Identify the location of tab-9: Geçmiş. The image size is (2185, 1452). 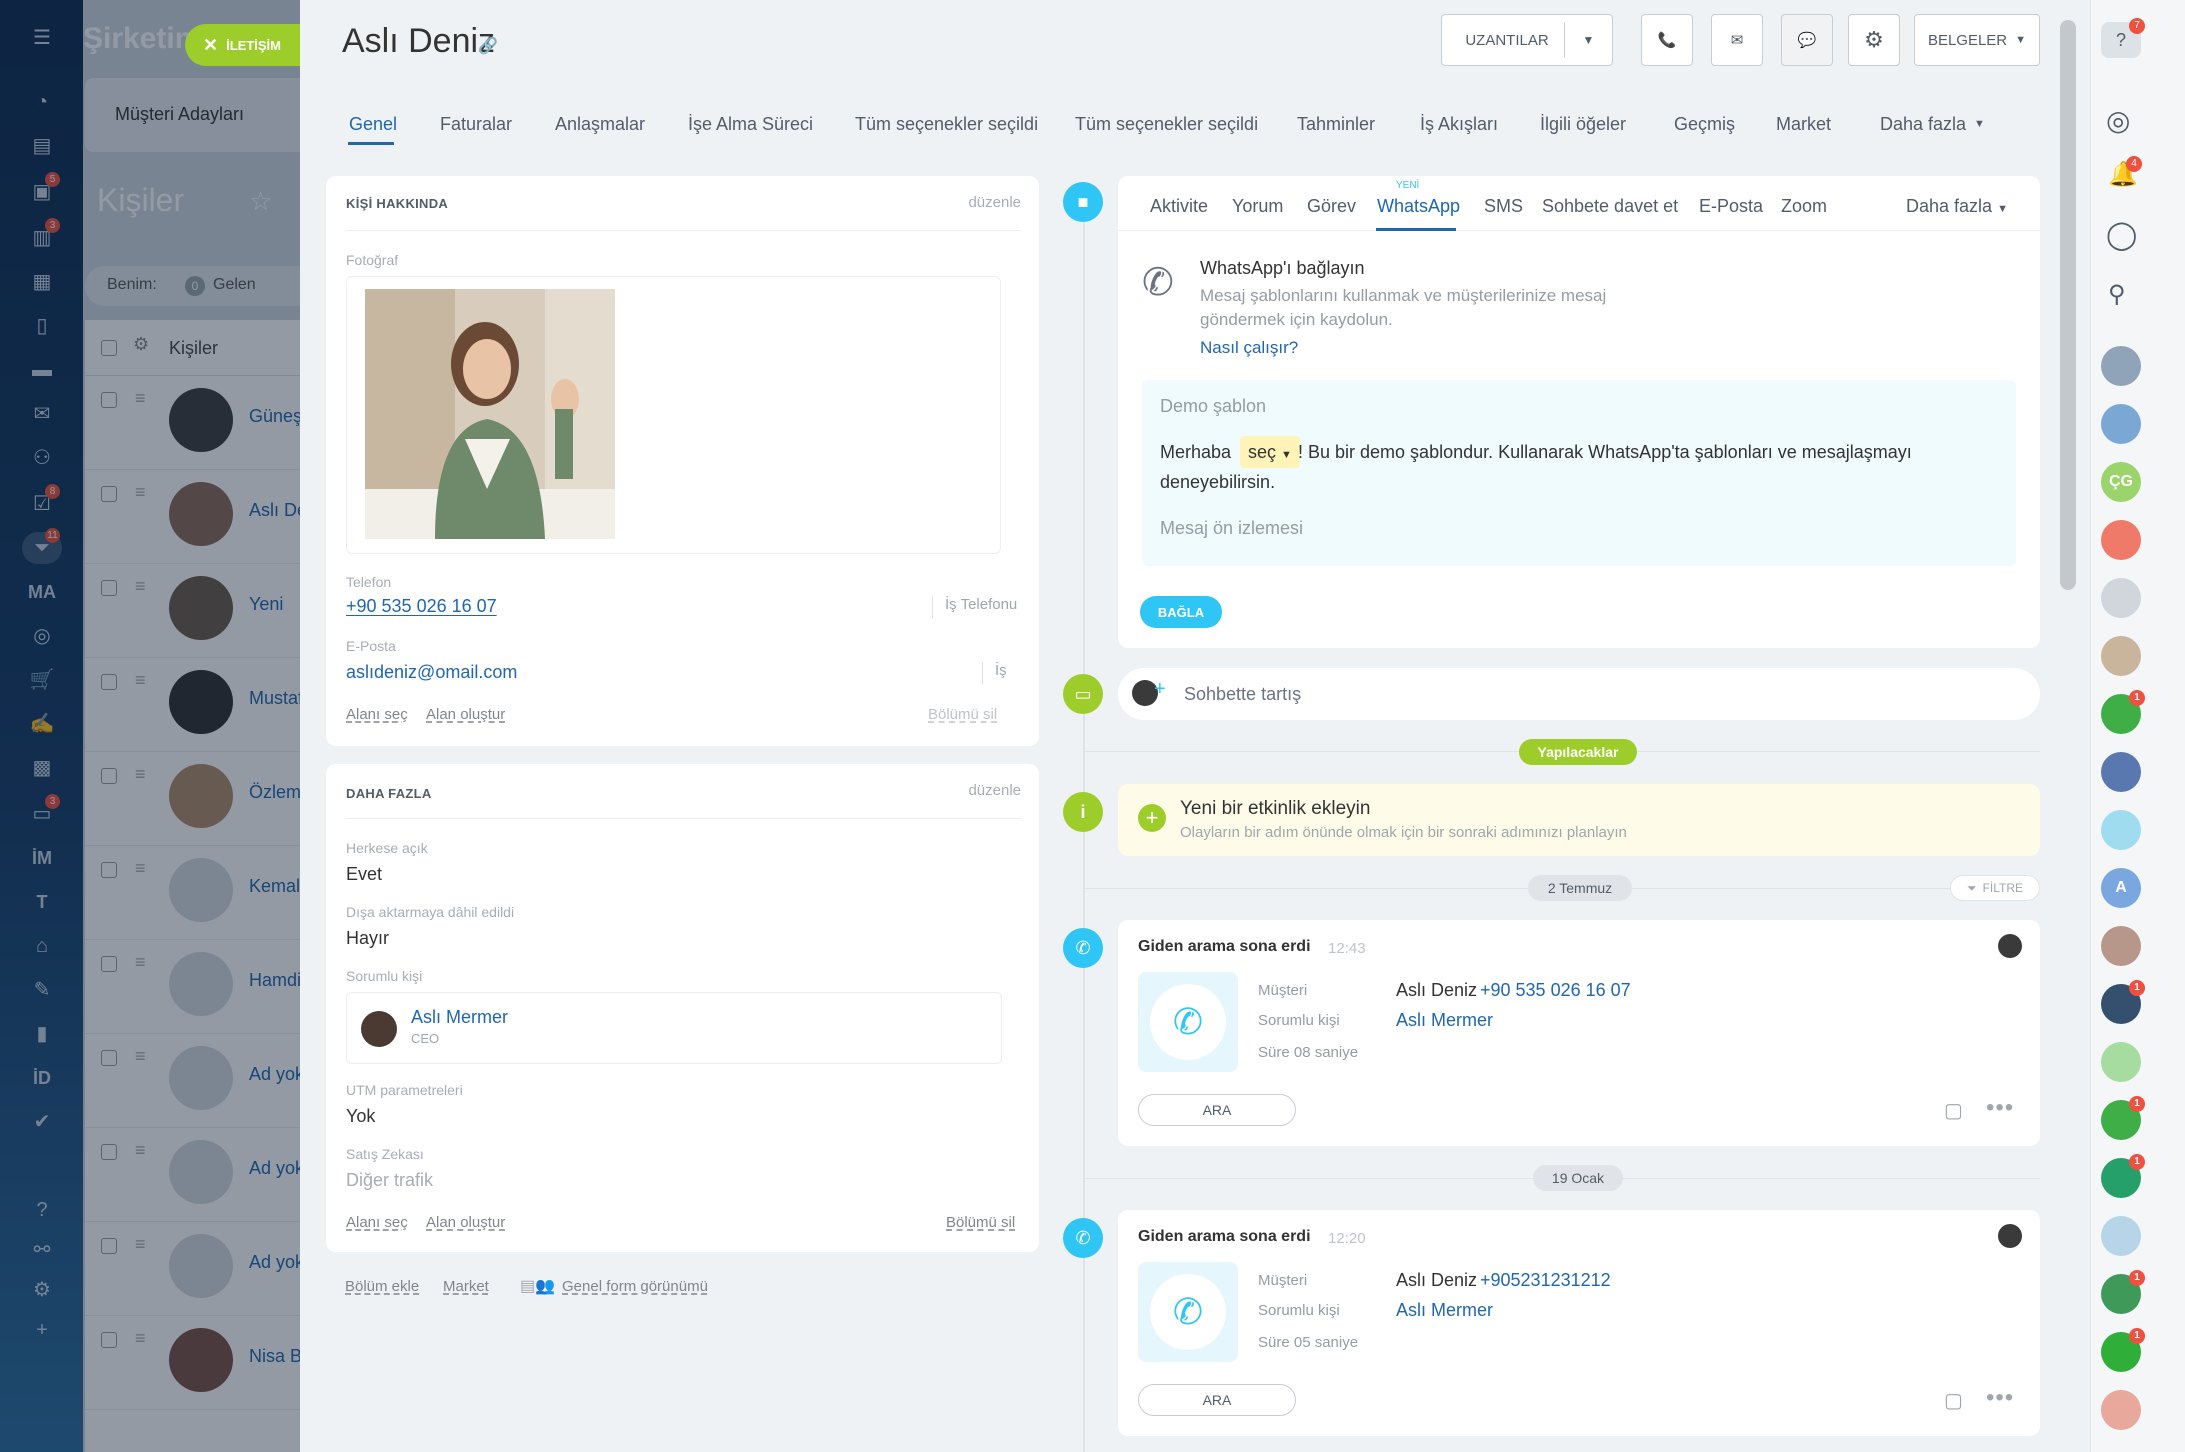
(1704, 124).